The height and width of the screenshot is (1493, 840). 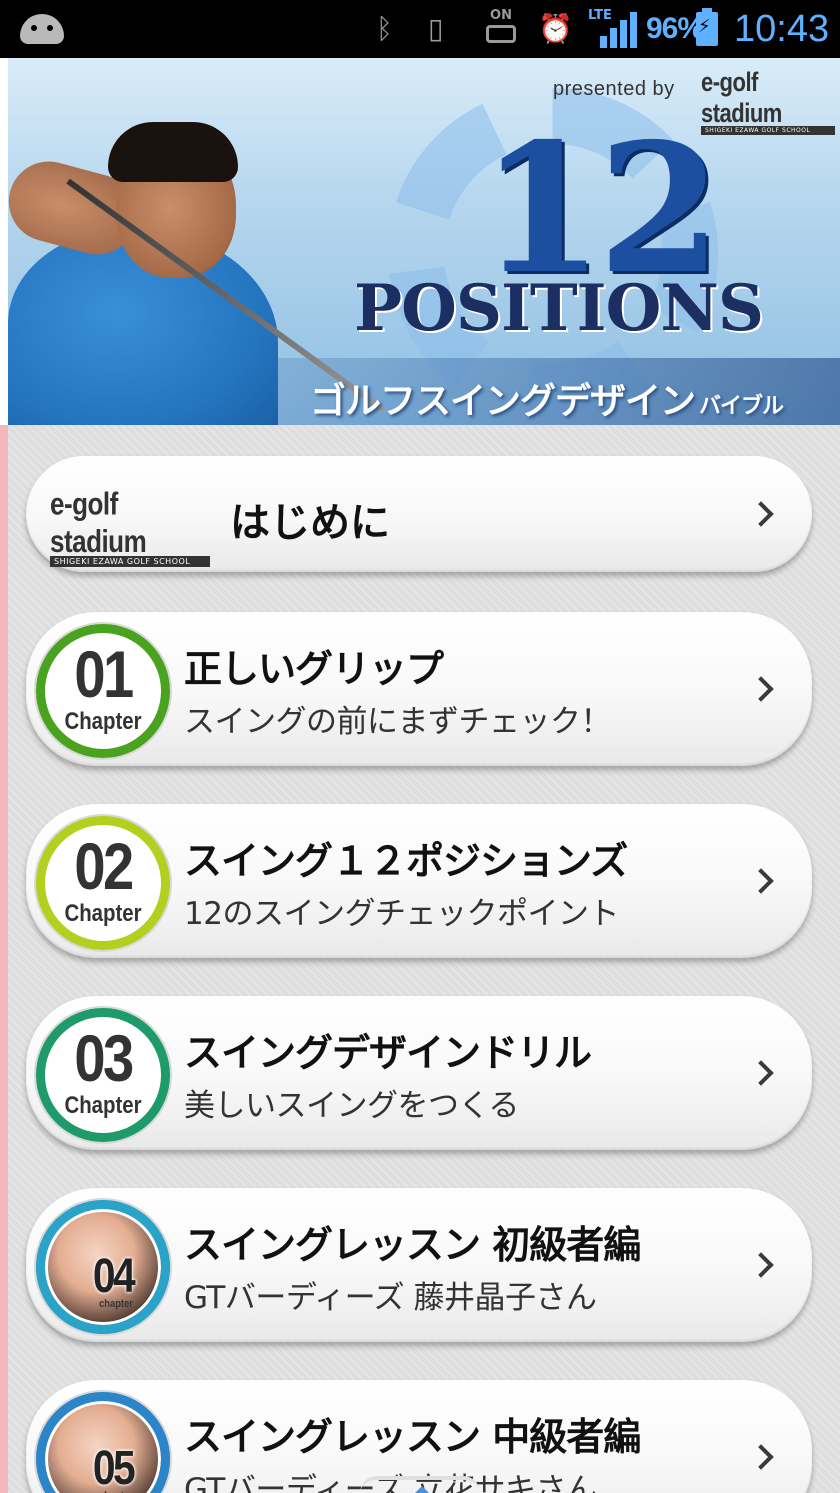 I want to click on menu-item-chapter-04: 04 chapter スイングレッスン 初級者編 GTバーディーズ 藤井晶子さん, so click(x=419, y=1265).